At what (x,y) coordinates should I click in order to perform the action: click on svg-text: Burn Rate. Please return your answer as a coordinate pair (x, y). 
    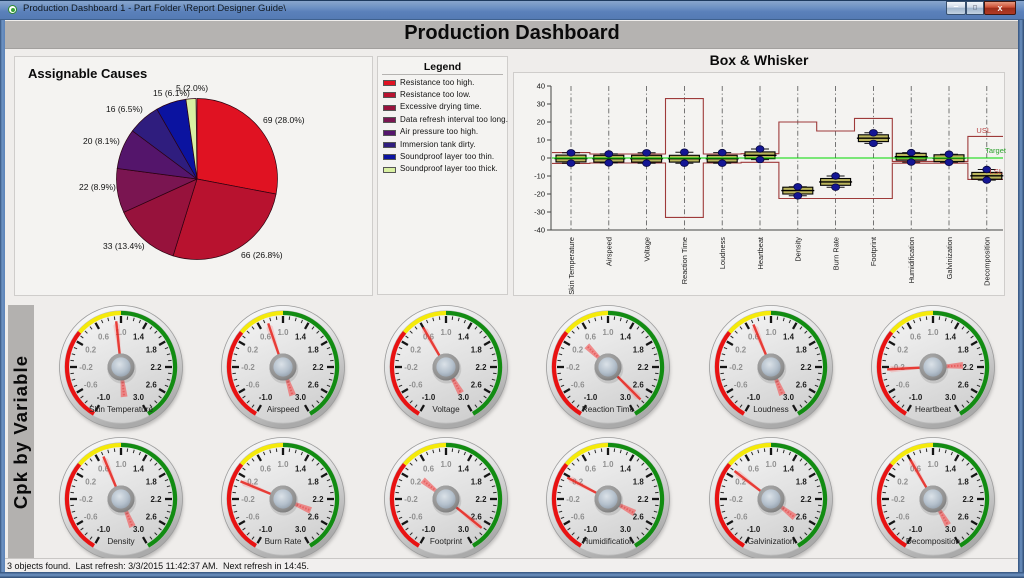
    Looking at the image, I should click on (835, 253).